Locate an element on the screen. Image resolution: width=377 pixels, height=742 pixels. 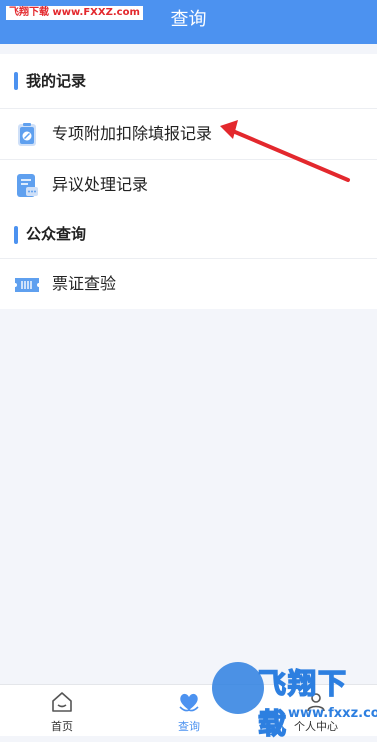
list-item-label: 专项附加扣除填报记录 is located at coordinates (132, 133).